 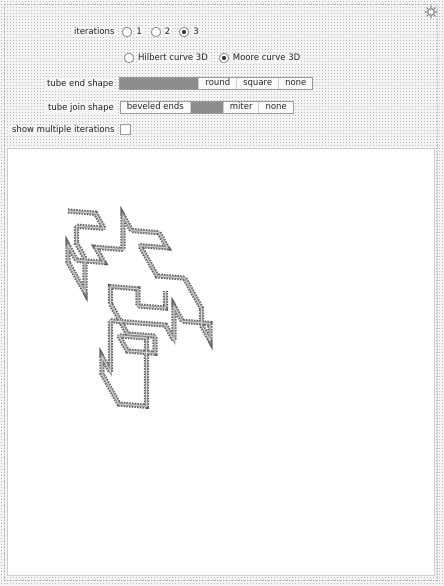 I want to click on moore-curve-option: Moore curve 3D, so click(x=260, y=58).